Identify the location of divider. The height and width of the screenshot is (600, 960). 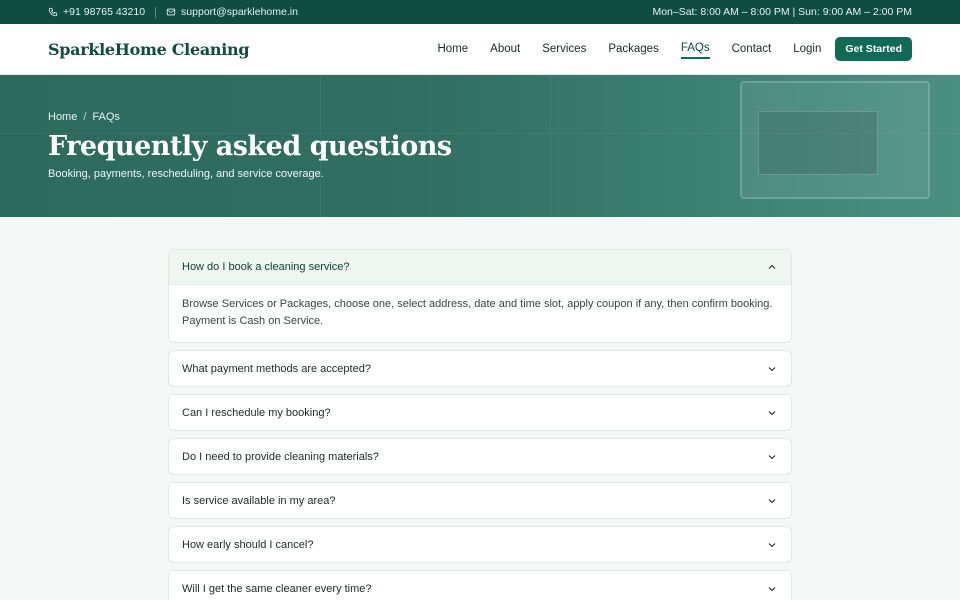
(156, 12).